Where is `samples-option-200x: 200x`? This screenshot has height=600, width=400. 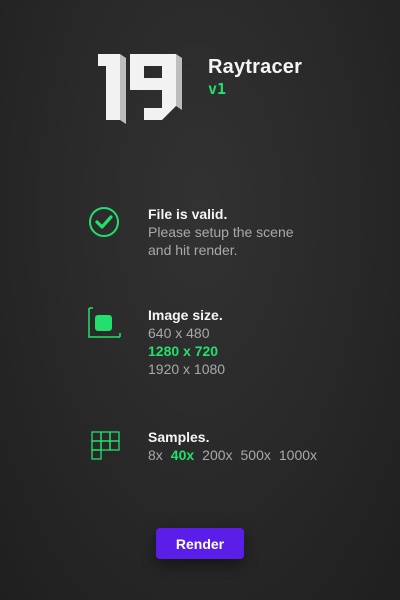 samples-option-200x: 200x is located at coordinates (217, 455).